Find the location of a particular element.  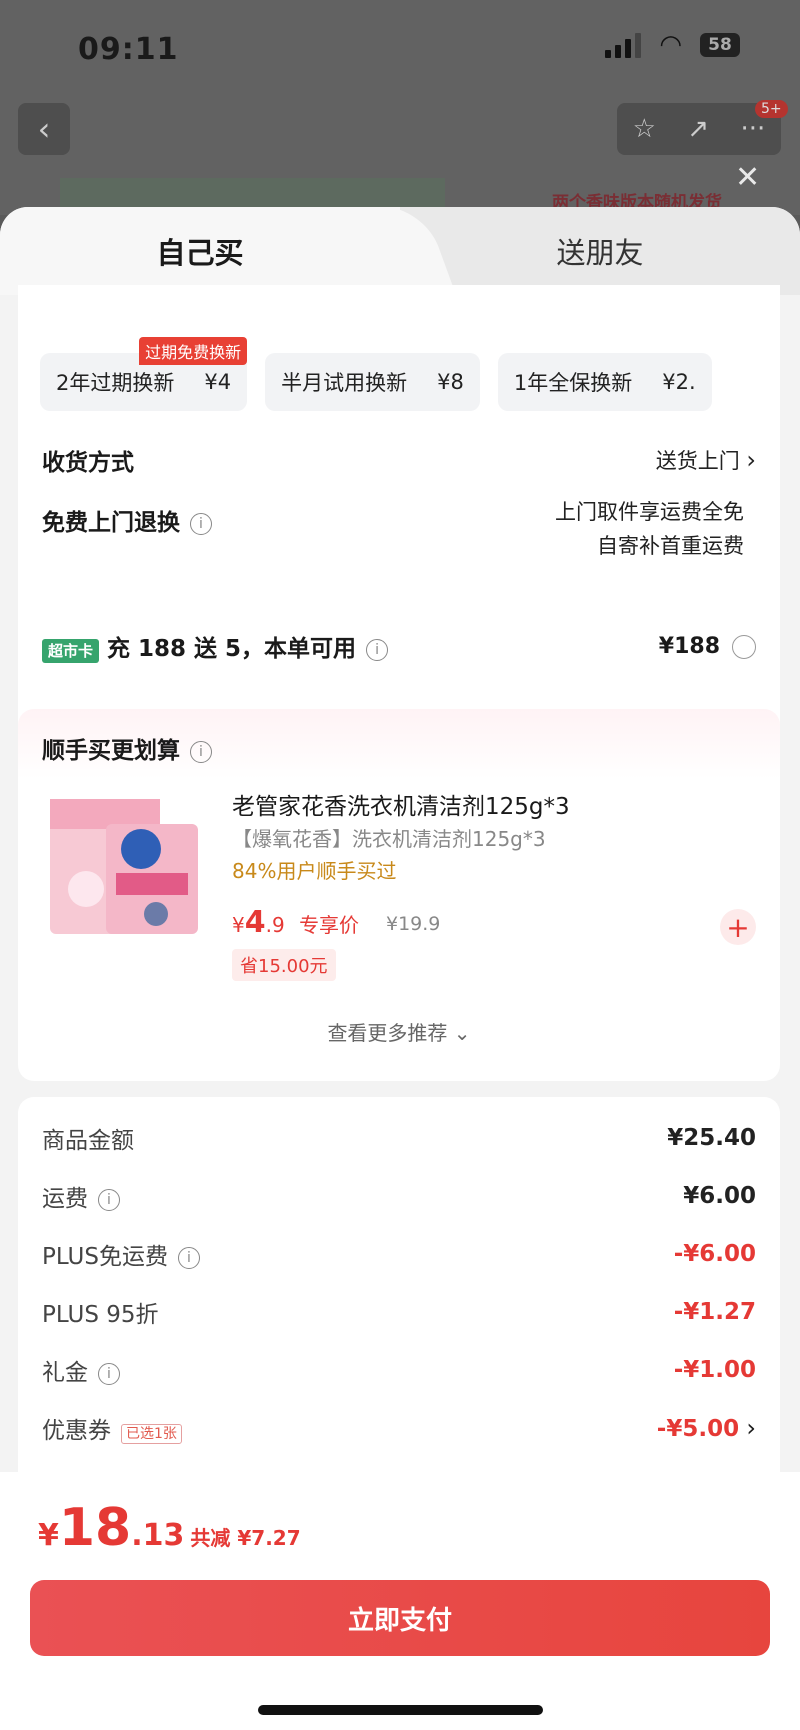

product-original-price: ¥19.9 is located at coordinates (413, 924).